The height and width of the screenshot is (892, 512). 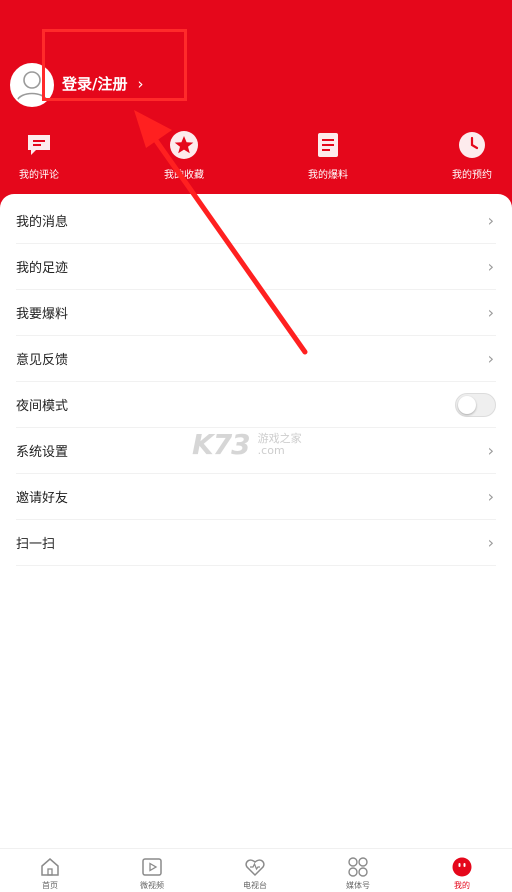 I want to click on menu-item-invite-friends: 邀请好友 ›, so click(x=256, y=497).